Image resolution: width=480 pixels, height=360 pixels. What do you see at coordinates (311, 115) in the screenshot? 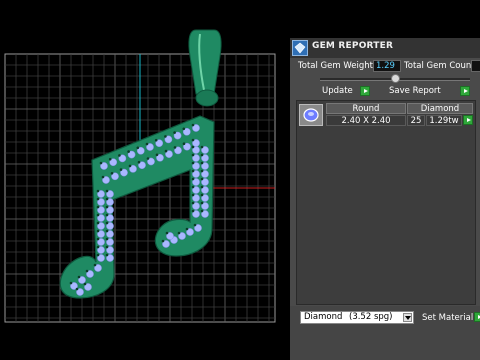
I see `gem-thumbnail` at bounding box center [311, 115].